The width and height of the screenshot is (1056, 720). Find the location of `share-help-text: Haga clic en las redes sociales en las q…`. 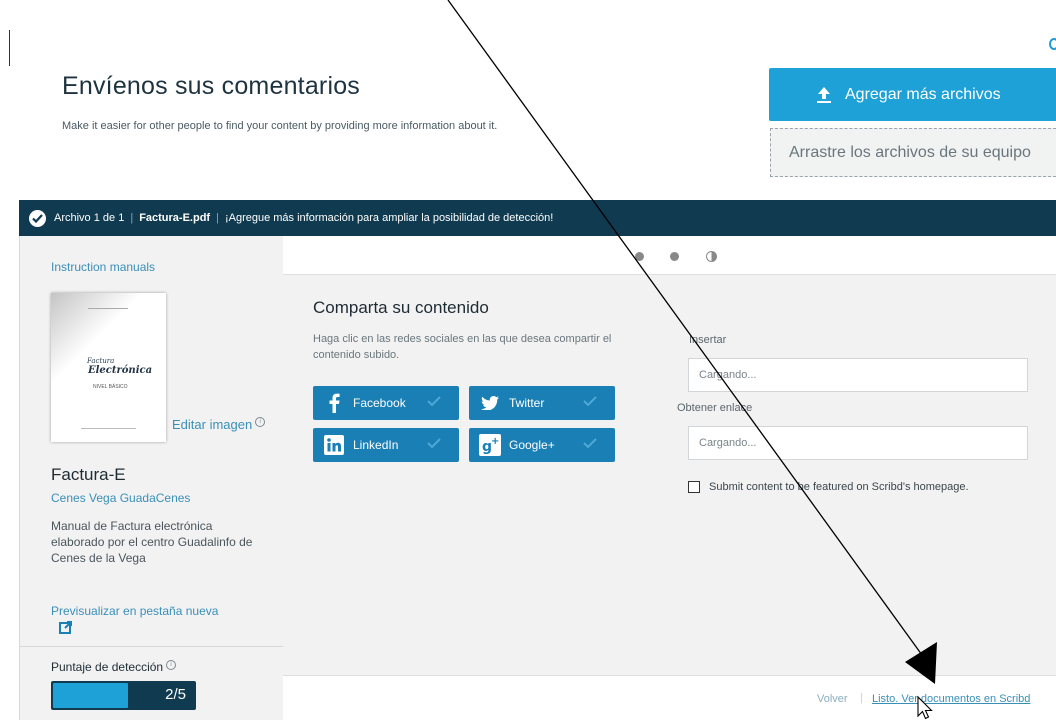

share-help-text: Haga clic en las redes sociales en las q… is located at coordinates (462, 347).